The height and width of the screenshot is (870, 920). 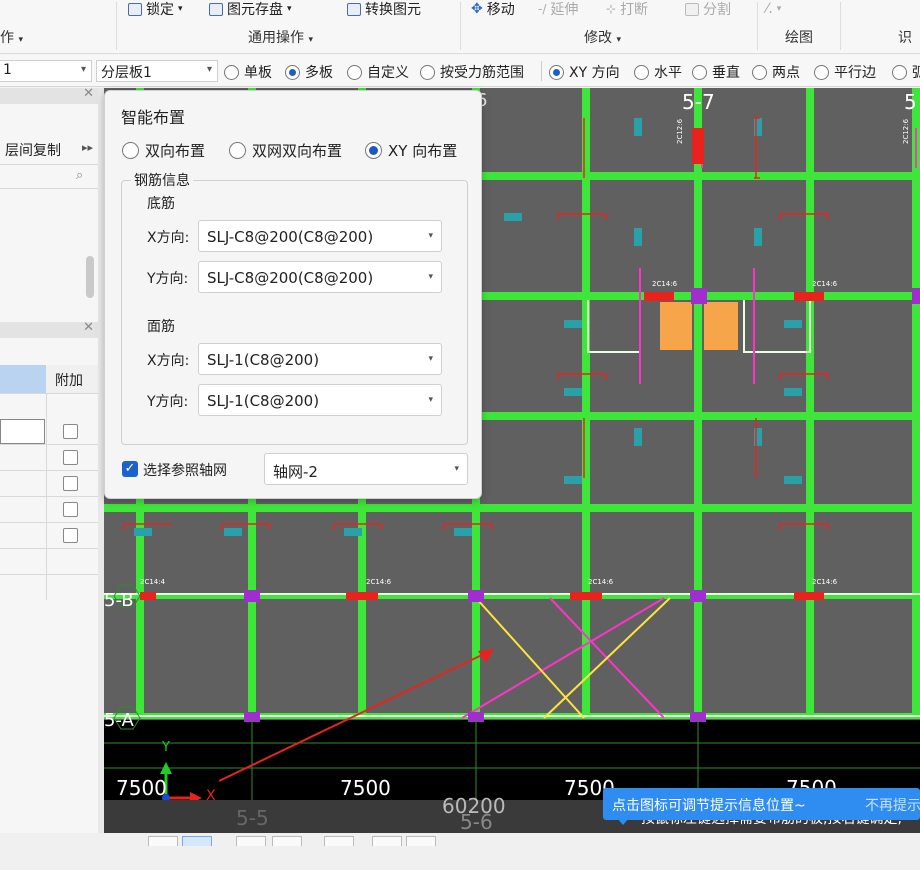 I want to click on floor-select: 1 ▾, so click(x=46, y=71).